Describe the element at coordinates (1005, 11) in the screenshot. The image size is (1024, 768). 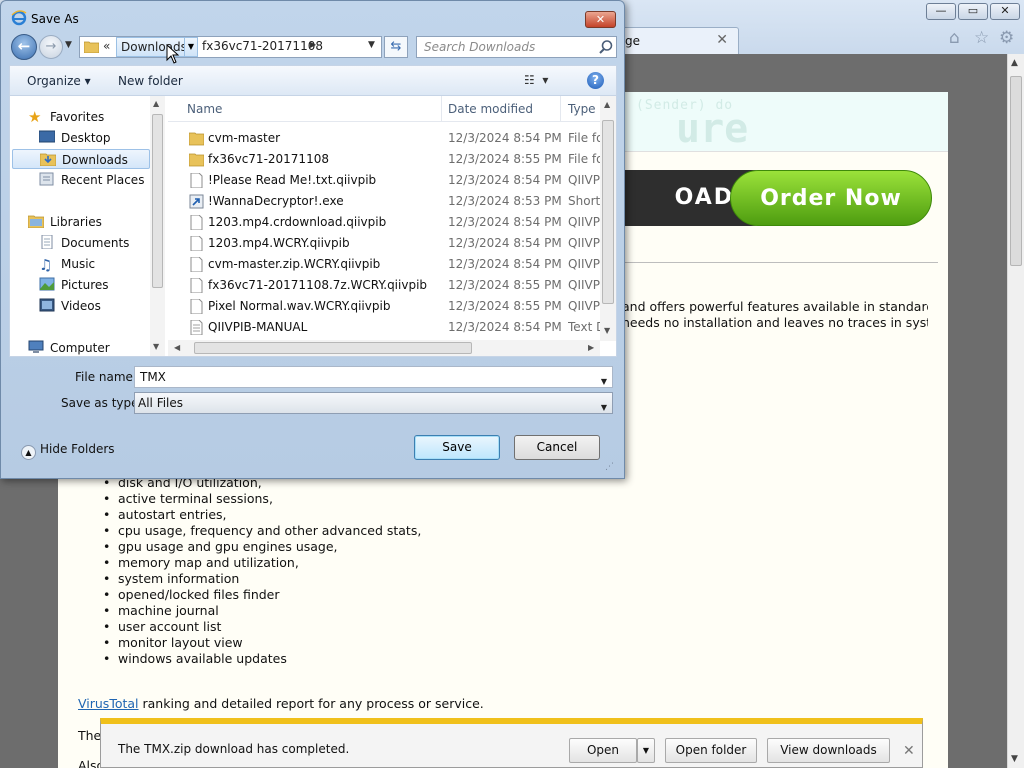
I see `browser-close-button: ✕` at that location.